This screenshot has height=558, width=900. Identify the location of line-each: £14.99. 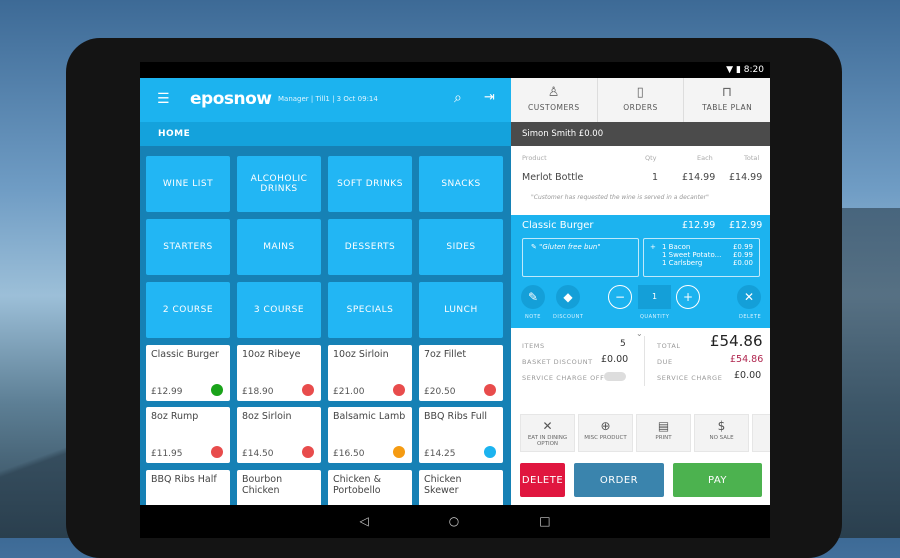
(699, 177).